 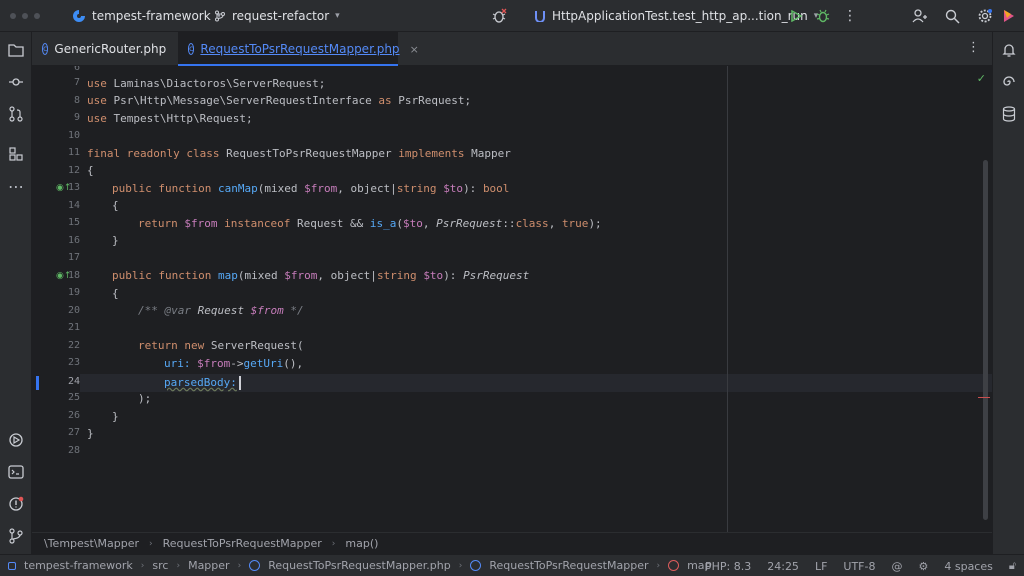 What do you see at coordinates (920, 16) in the screenshot?
I see `add-user-icon` at bounding box center [920, 16].